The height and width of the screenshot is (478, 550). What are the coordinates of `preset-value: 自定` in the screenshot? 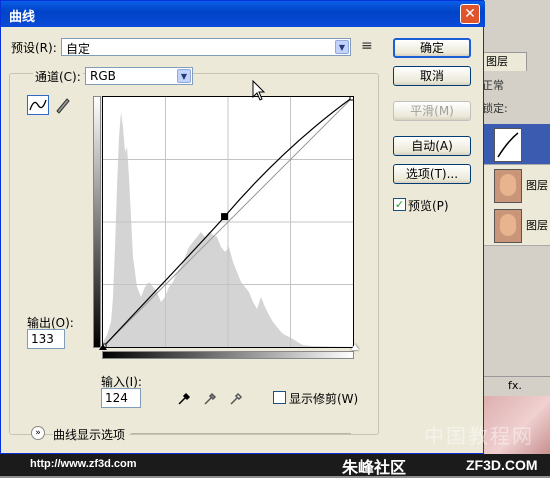 It's located at (78, 49).